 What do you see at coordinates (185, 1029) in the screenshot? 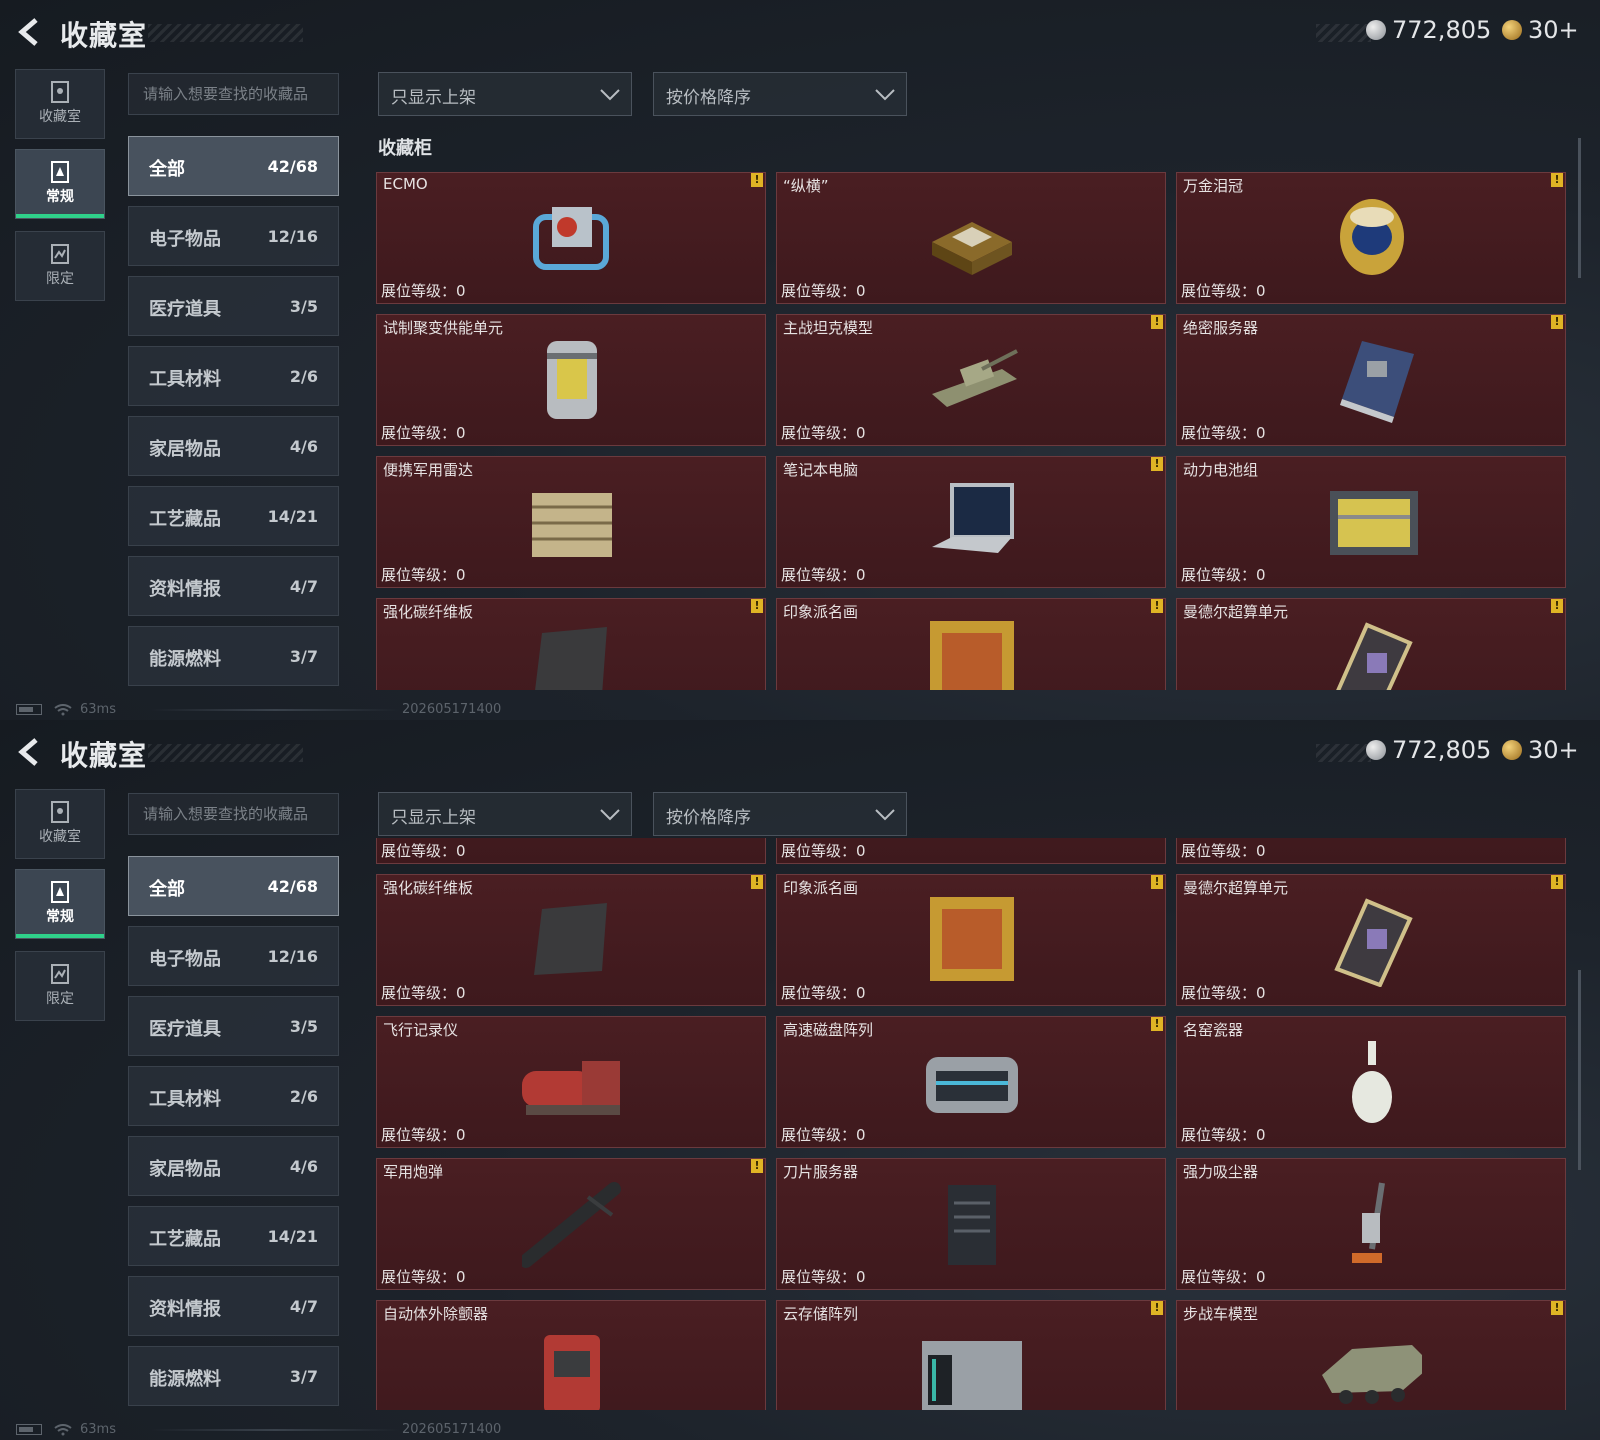
I see `category-label: 医疗道具` at bounding box center [185, 1029].